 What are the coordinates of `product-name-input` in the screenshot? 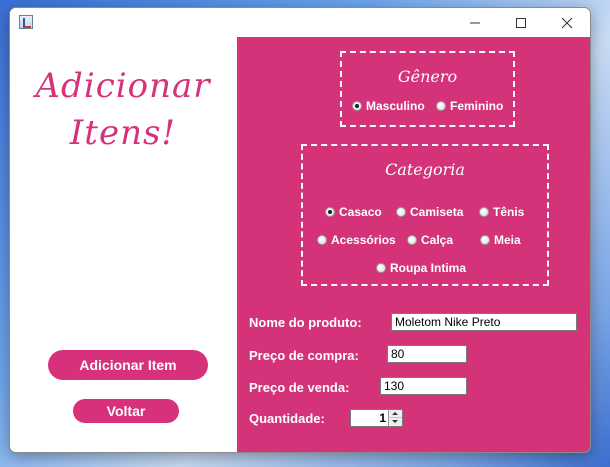 It's located at (484, 322).